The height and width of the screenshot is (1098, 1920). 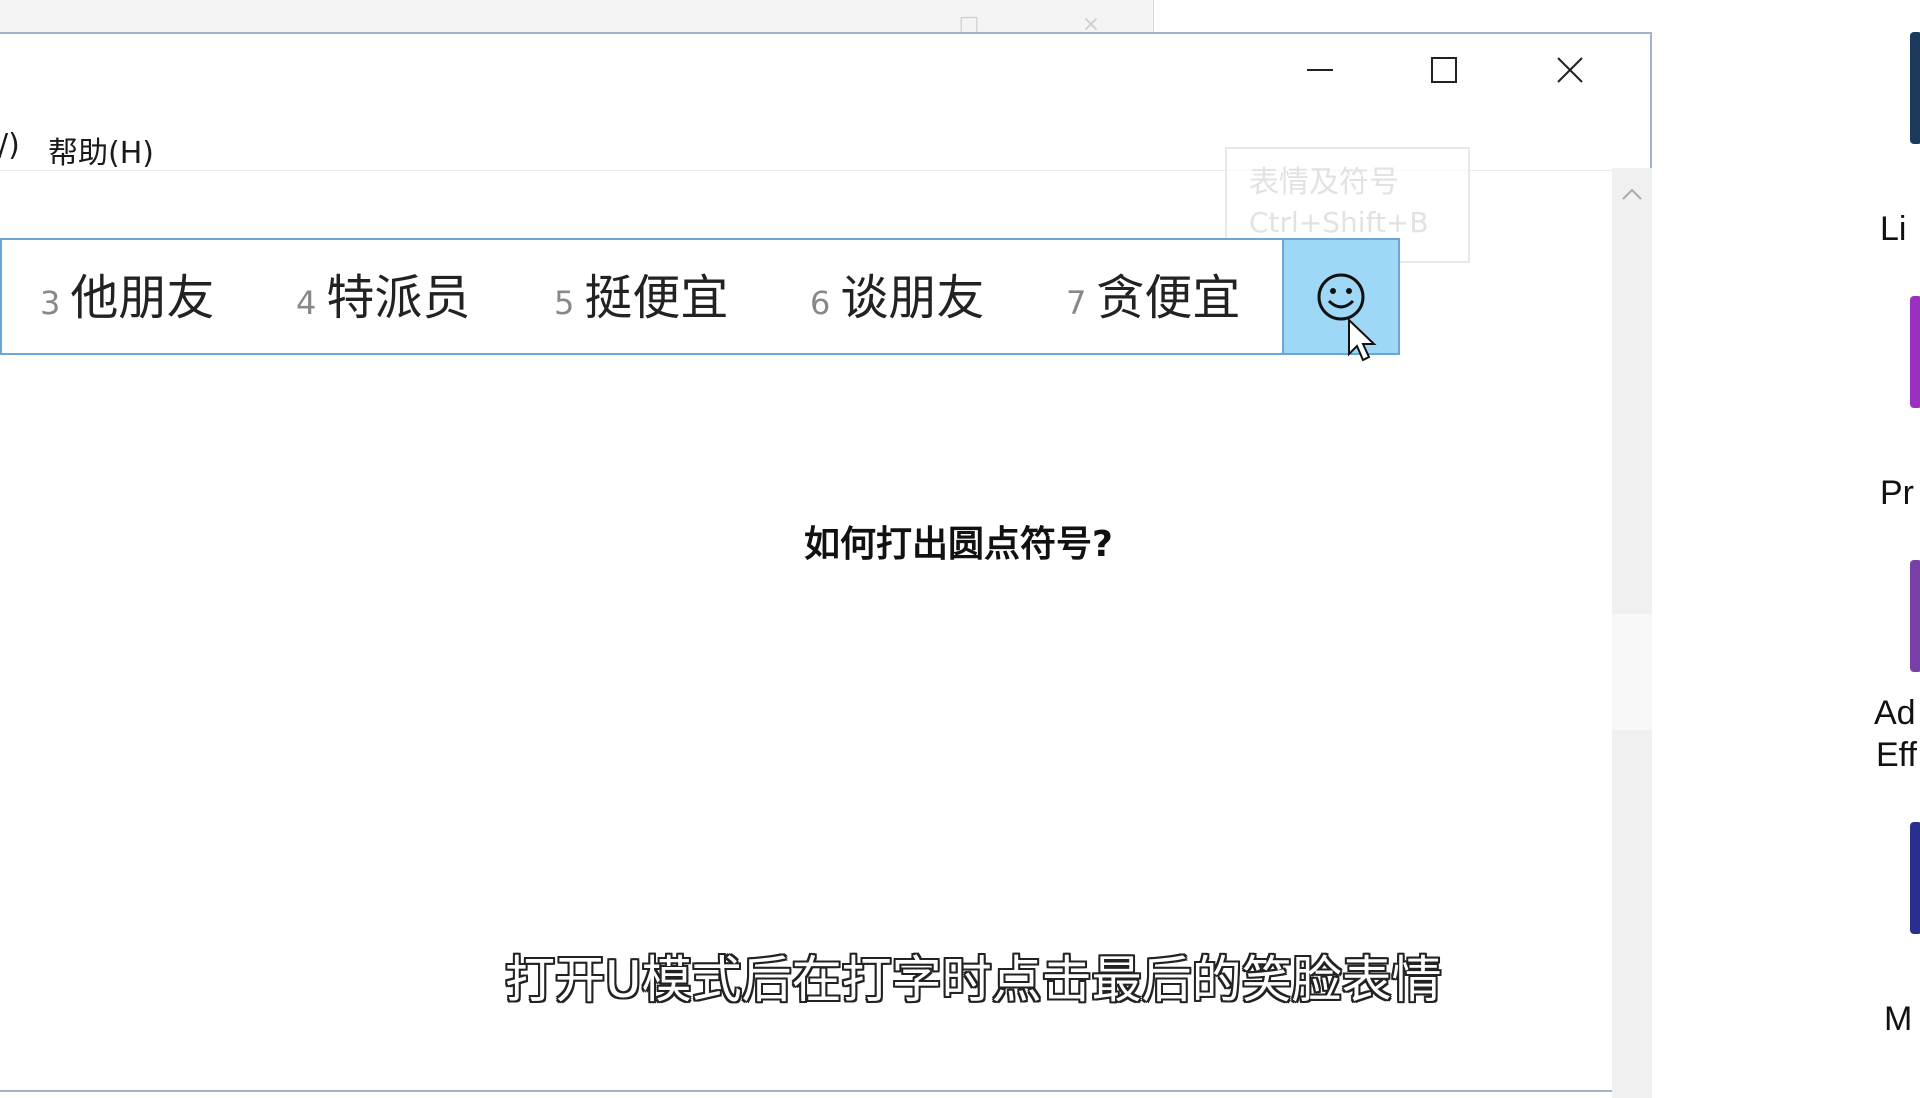 I want to click on candidate-item: 6 谈朋友, so click(x=897, y=298).